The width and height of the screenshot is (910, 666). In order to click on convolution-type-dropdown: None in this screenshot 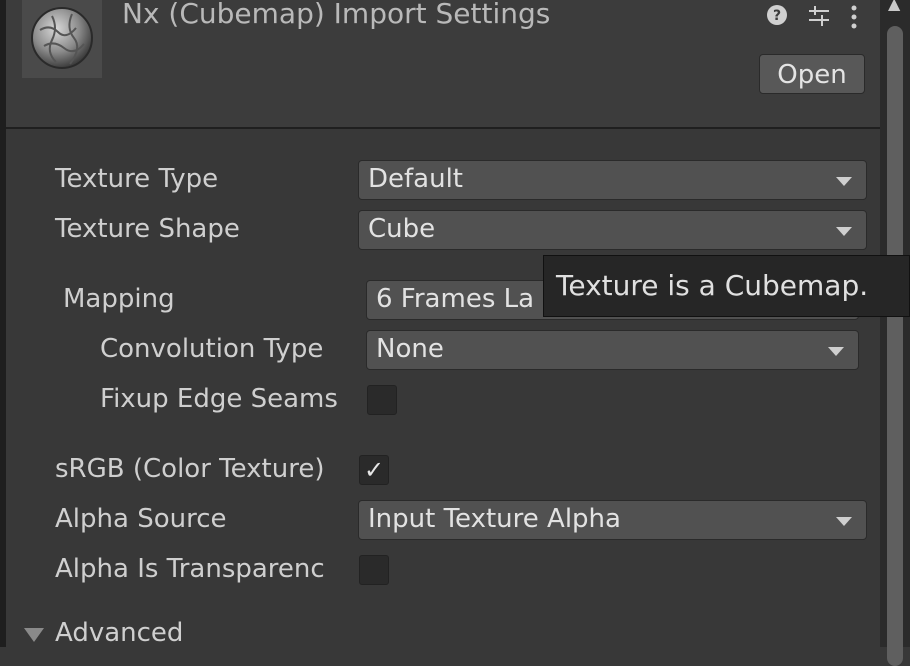, I will do `click(612, 350)`.